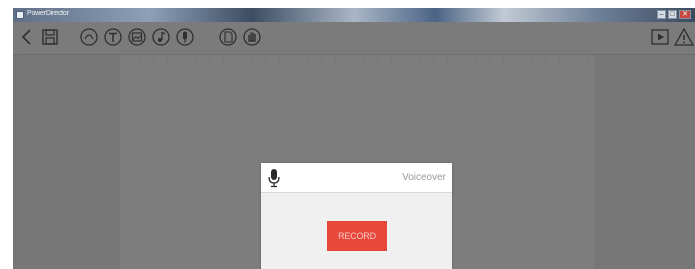 The height and width of the screenshot is (269, 695). Describe the element at coordinates (356, 216) in the screenshot. I see `voiceover-dialog: Voiceover RECORD` at that location.